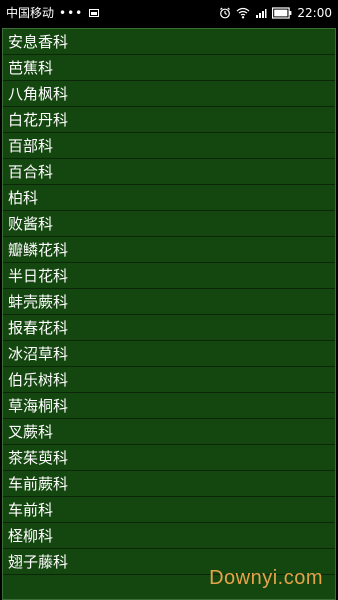  I want to click on list-item: 半日花科, so click(169, 276).